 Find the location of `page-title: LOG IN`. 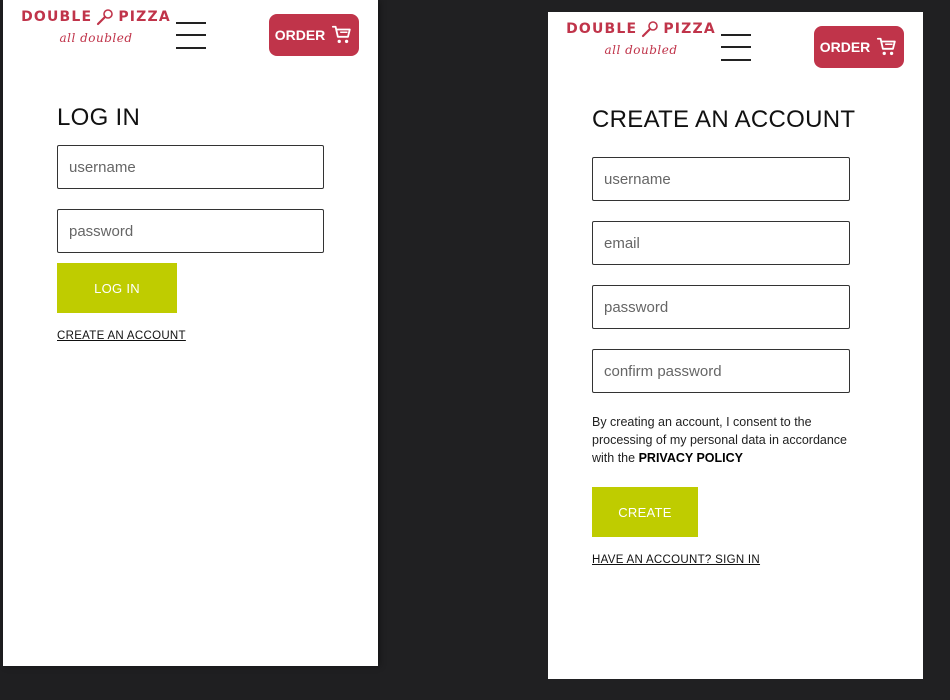

page-title: LOG IN is located at coordinates (99, 117).